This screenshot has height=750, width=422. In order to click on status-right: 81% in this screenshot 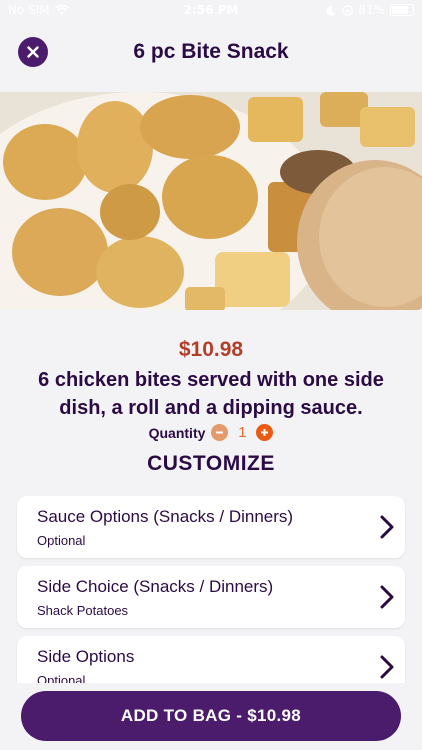, I will do `click(370, 10)`.